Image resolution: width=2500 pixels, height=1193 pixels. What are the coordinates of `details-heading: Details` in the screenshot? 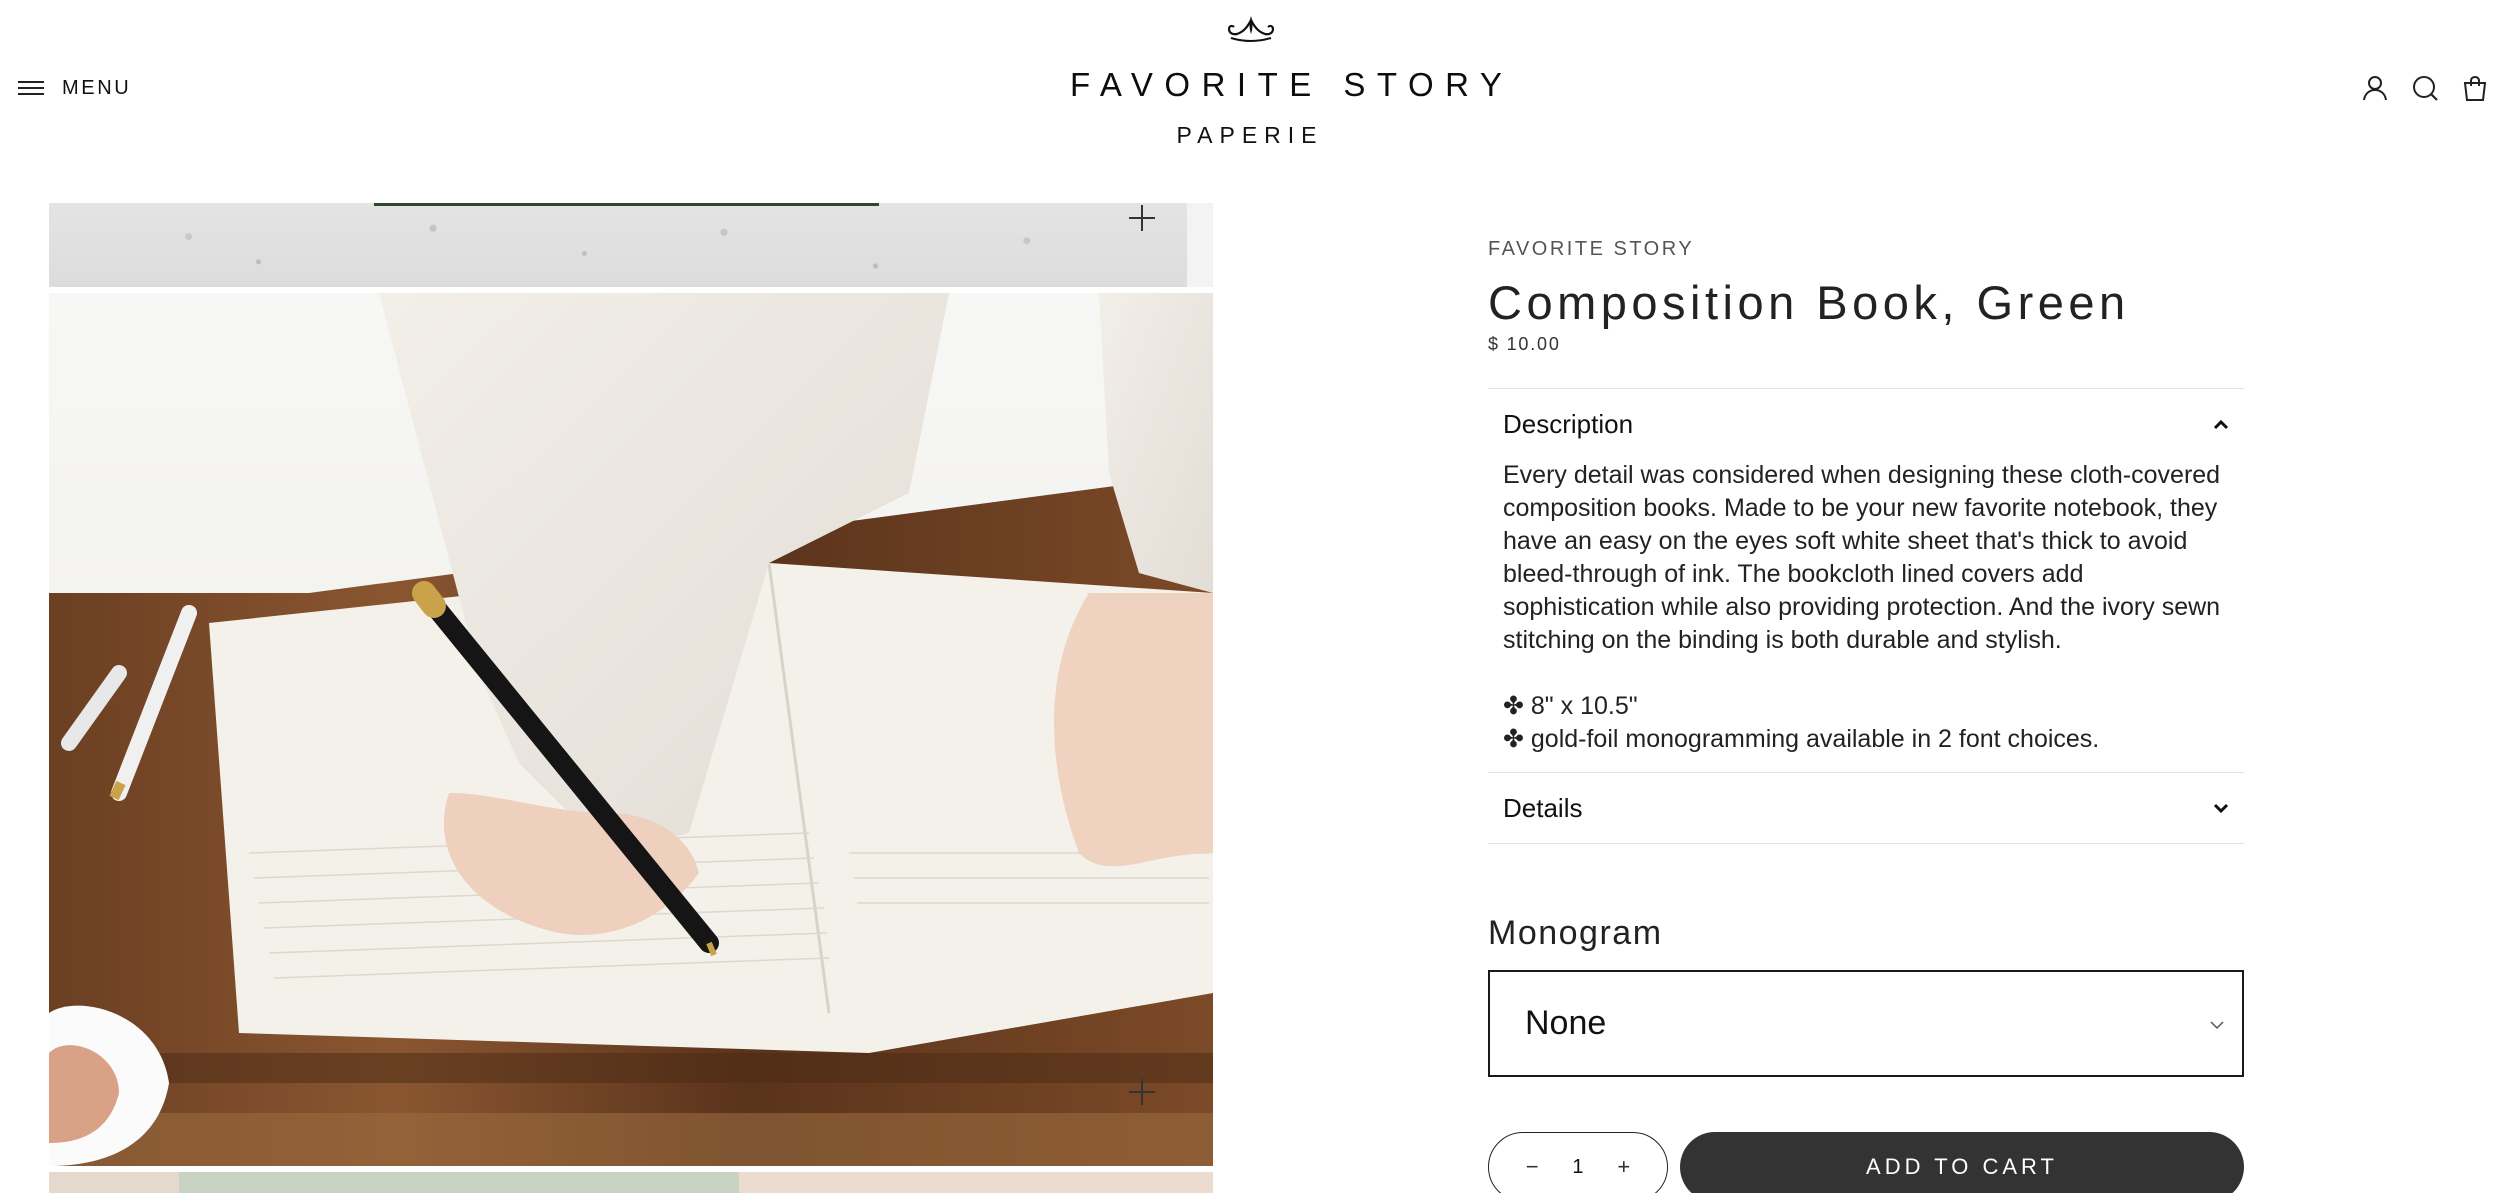 It's located at (1543, 807).